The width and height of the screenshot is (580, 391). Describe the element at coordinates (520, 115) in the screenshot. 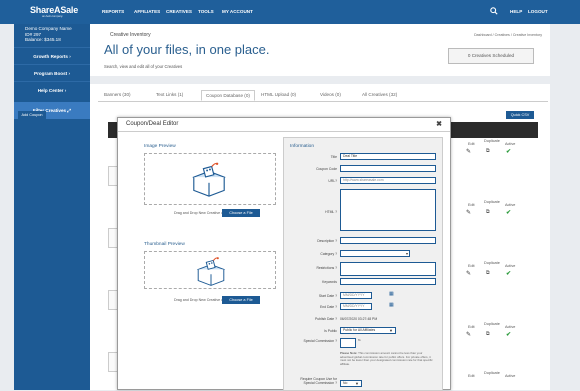

I see `quick-csv-button: Quick CSV` at that location.